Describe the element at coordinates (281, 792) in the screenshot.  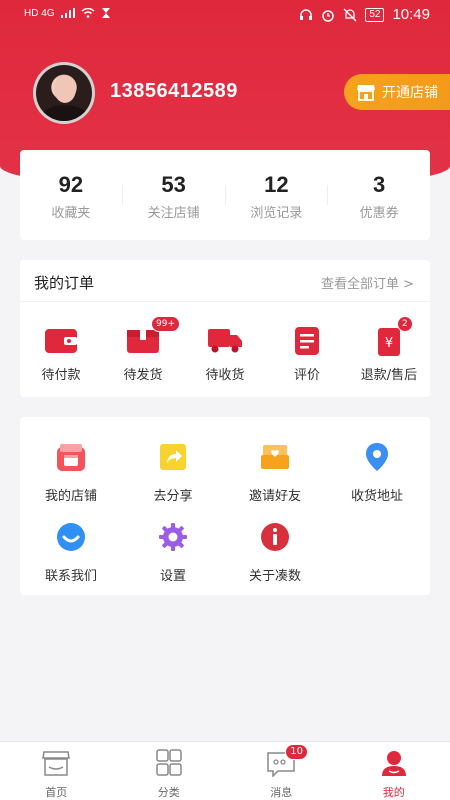
I see `tab-label: 消息` at that location.